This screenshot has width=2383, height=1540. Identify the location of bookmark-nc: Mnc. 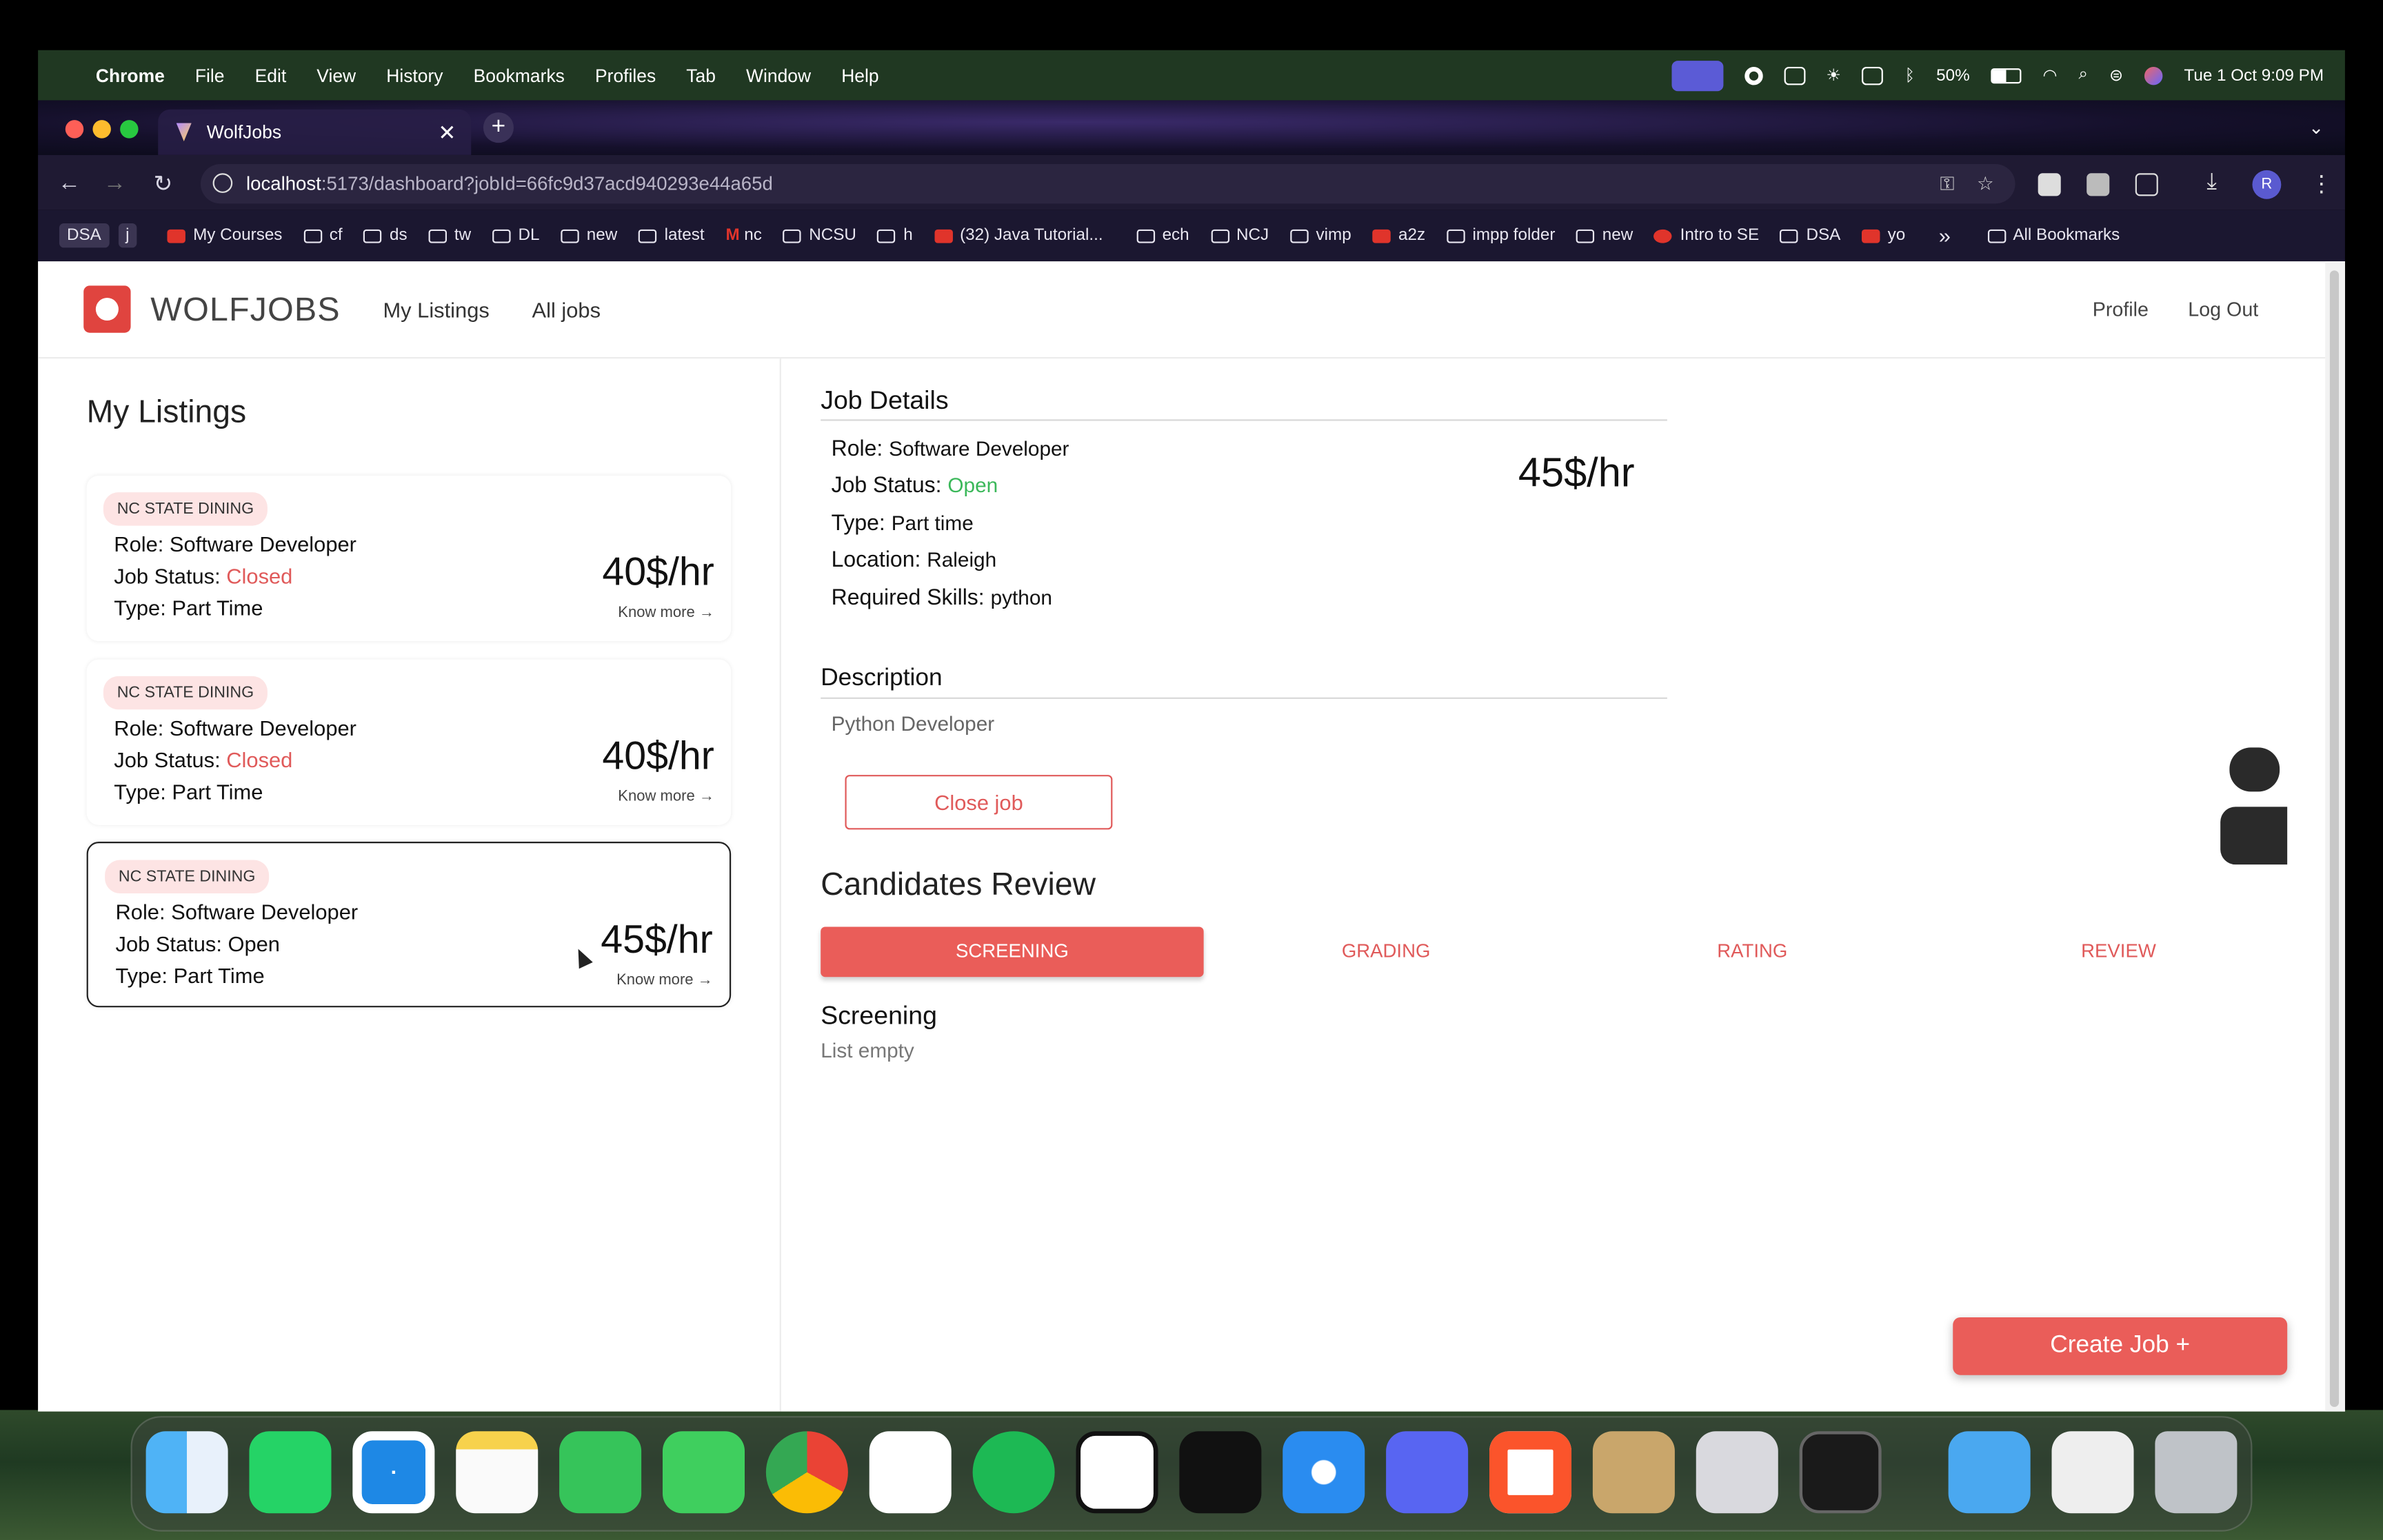
(743, 235).